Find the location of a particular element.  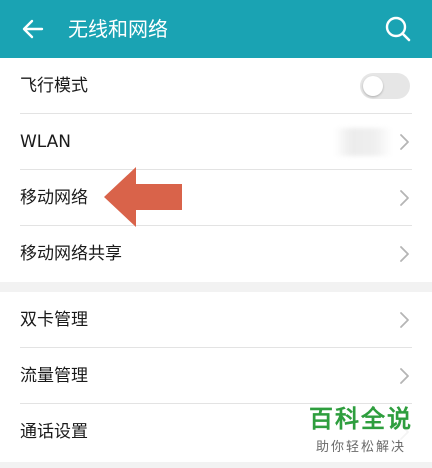

settings-row-data-usage: 流量管理 is located at coordinates (216, 376).